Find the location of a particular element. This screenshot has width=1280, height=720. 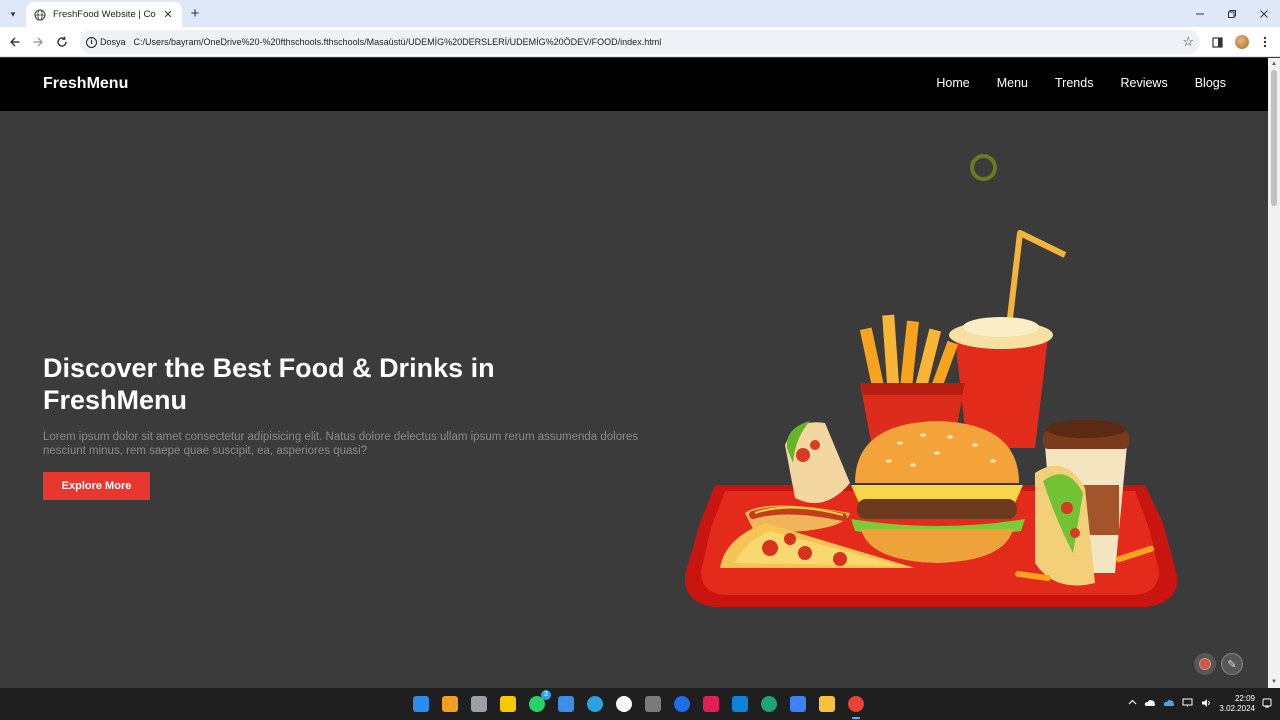

browser-tab-bar: ▾ FreshFood Website | Code Me... ✕ + is located at coordinates (640, 13).